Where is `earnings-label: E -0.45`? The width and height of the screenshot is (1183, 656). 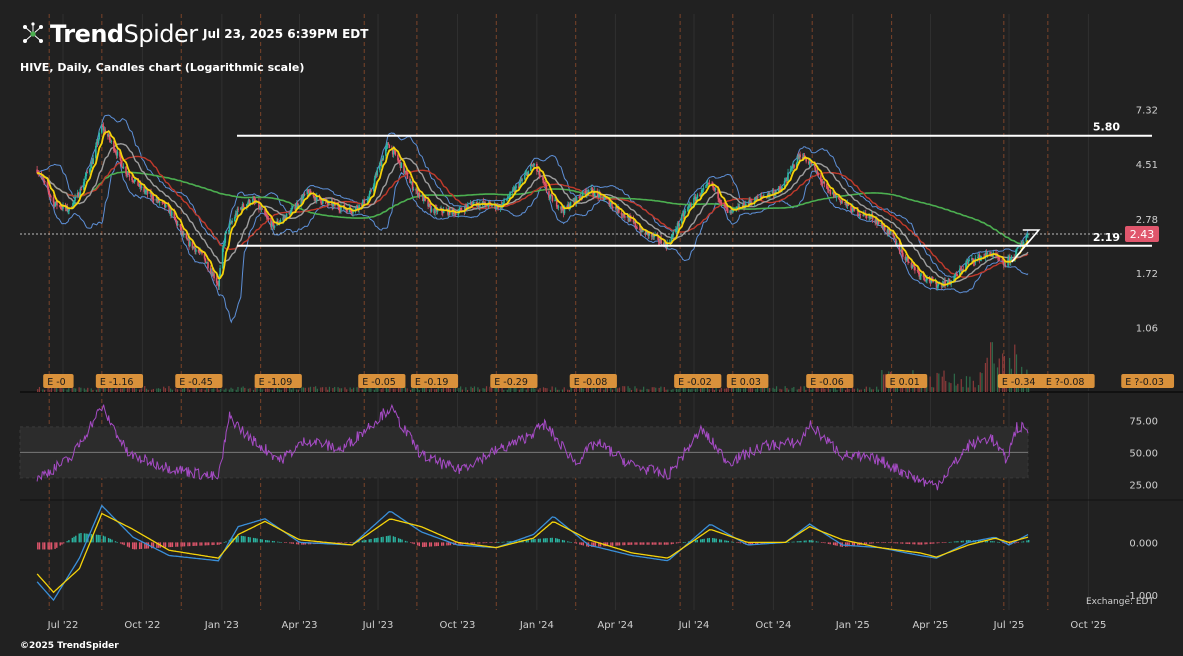 earnings-label: E -0.45 is located at coordinates (196, 382).